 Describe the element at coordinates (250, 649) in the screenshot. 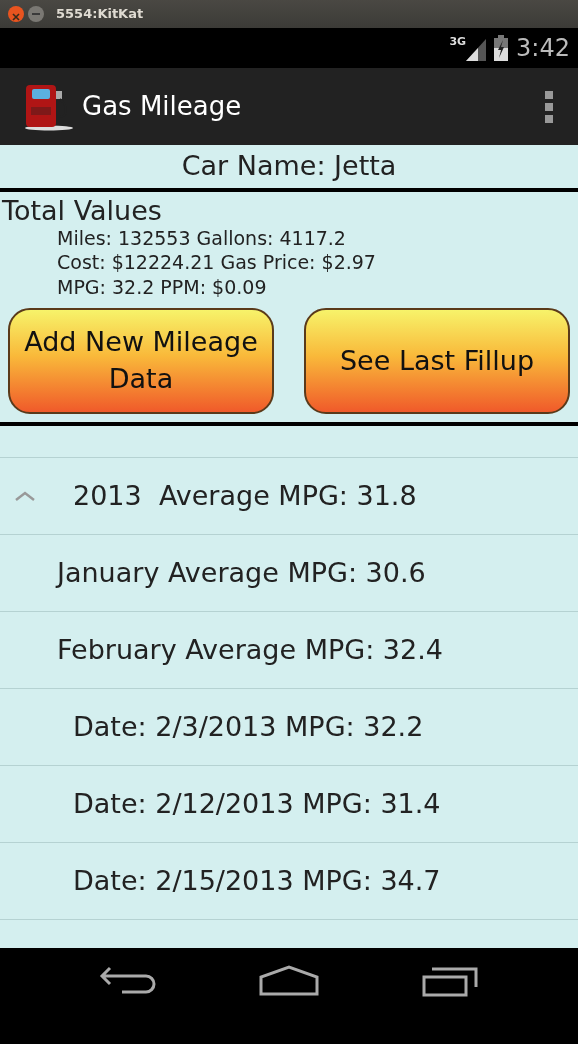

I see `month-row-label: February Average MPG: 32.4` at that location.